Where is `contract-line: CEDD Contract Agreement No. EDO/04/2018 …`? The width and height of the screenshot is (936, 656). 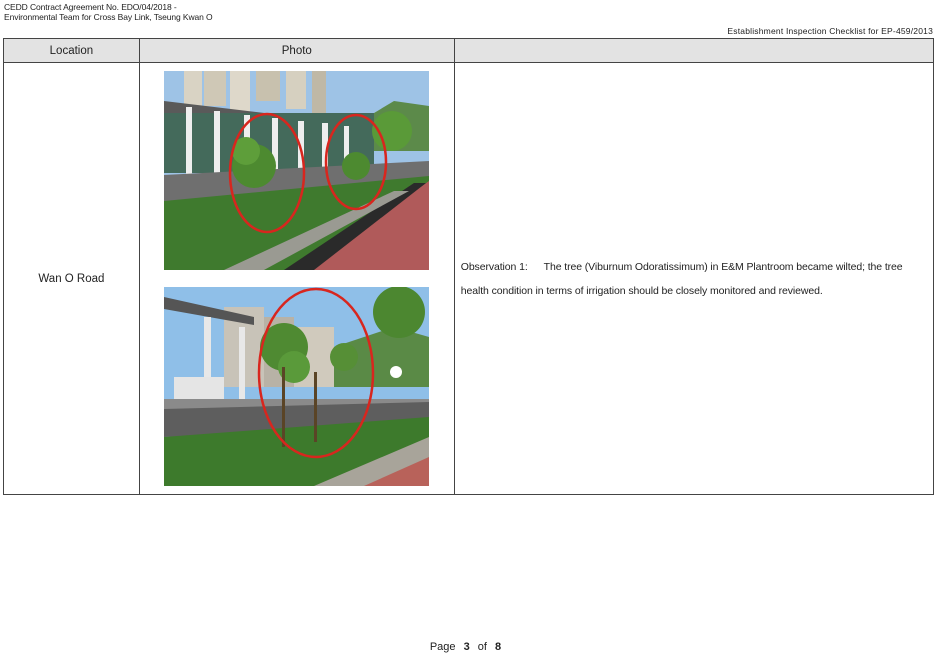
contract-line: CEDD Contract Agreement No. EDO/04/2018 … is located at coordinates (90, 7).